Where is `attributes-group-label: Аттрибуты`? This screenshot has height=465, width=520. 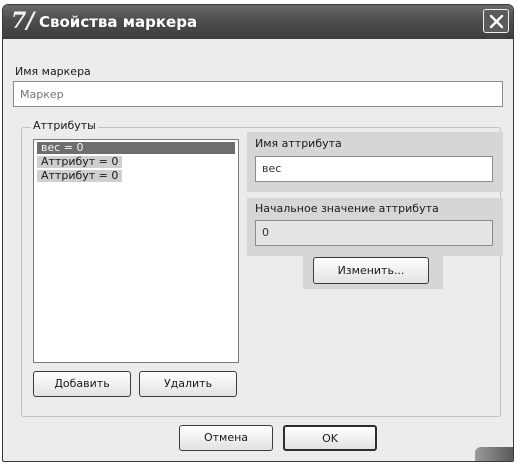 attributes-group-label: Аттрибуты is located at coordinates (64, 126).